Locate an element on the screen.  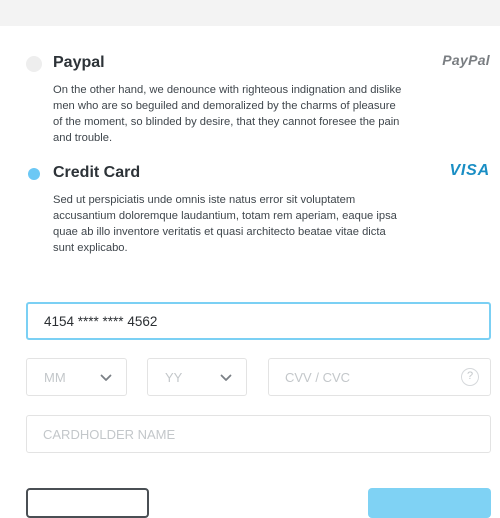
back-button is located at coordinates (87, 503).